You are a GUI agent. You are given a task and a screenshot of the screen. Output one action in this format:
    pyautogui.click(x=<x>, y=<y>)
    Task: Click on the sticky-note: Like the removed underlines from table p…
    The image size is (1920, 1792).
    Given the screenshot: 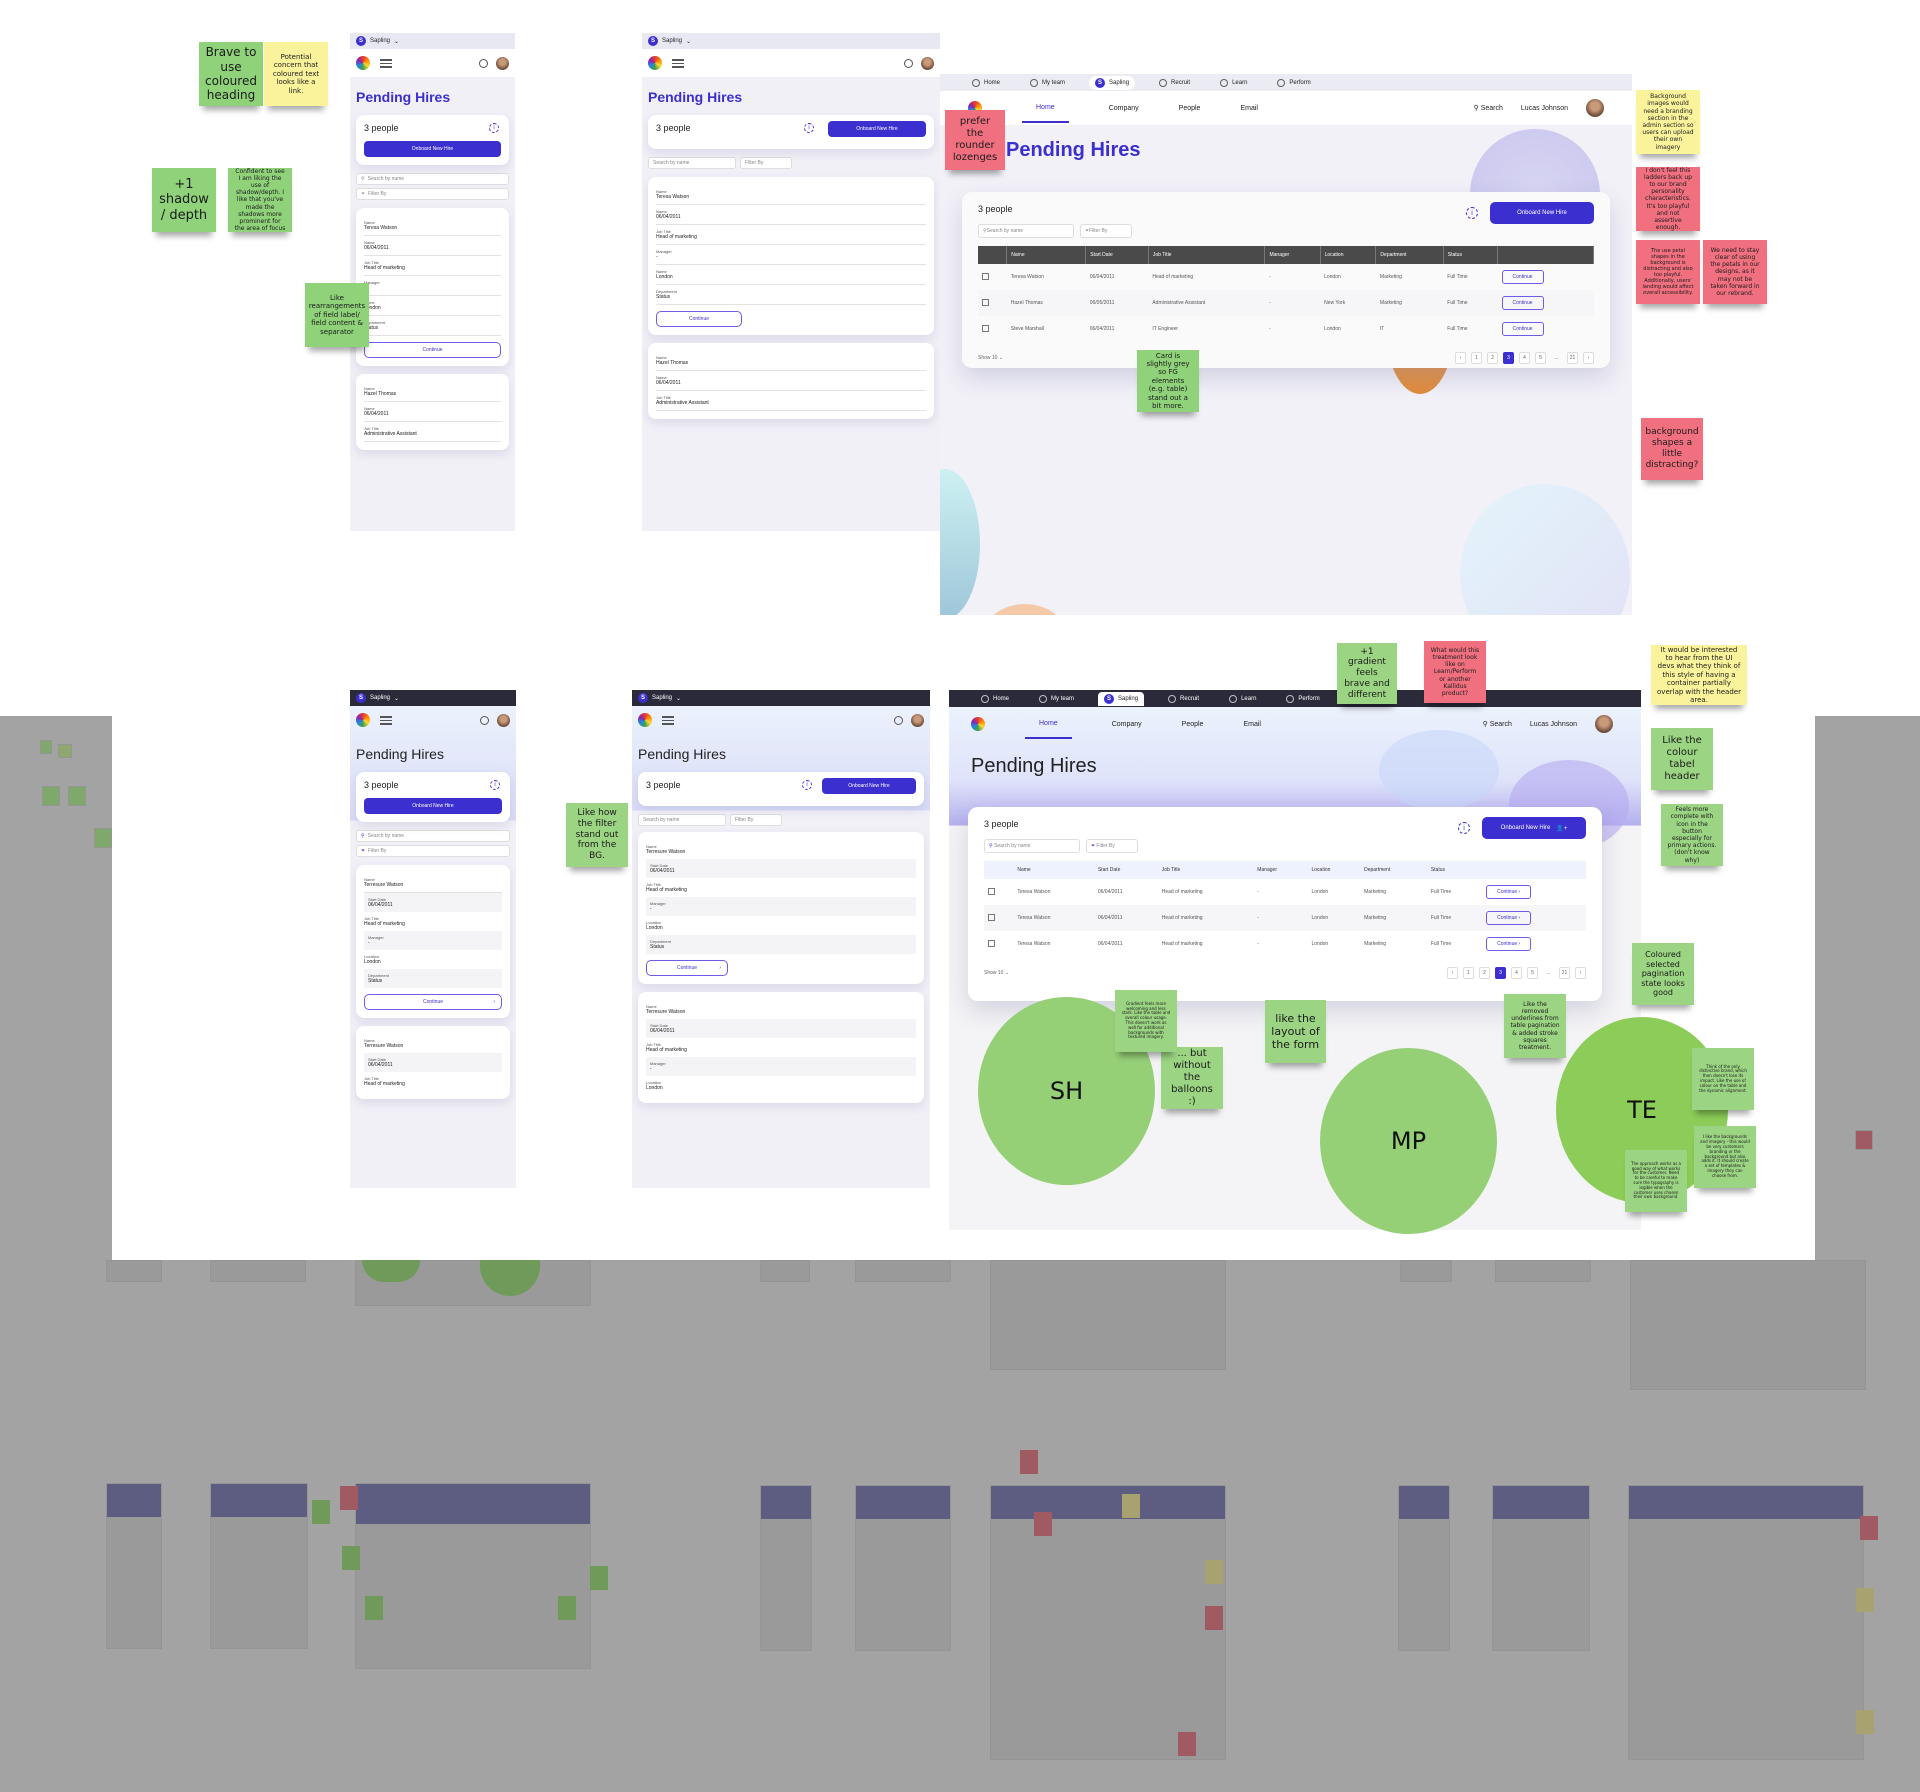 What is the action you would take?
    pyautogui.click(x=1535, y=1026)
    